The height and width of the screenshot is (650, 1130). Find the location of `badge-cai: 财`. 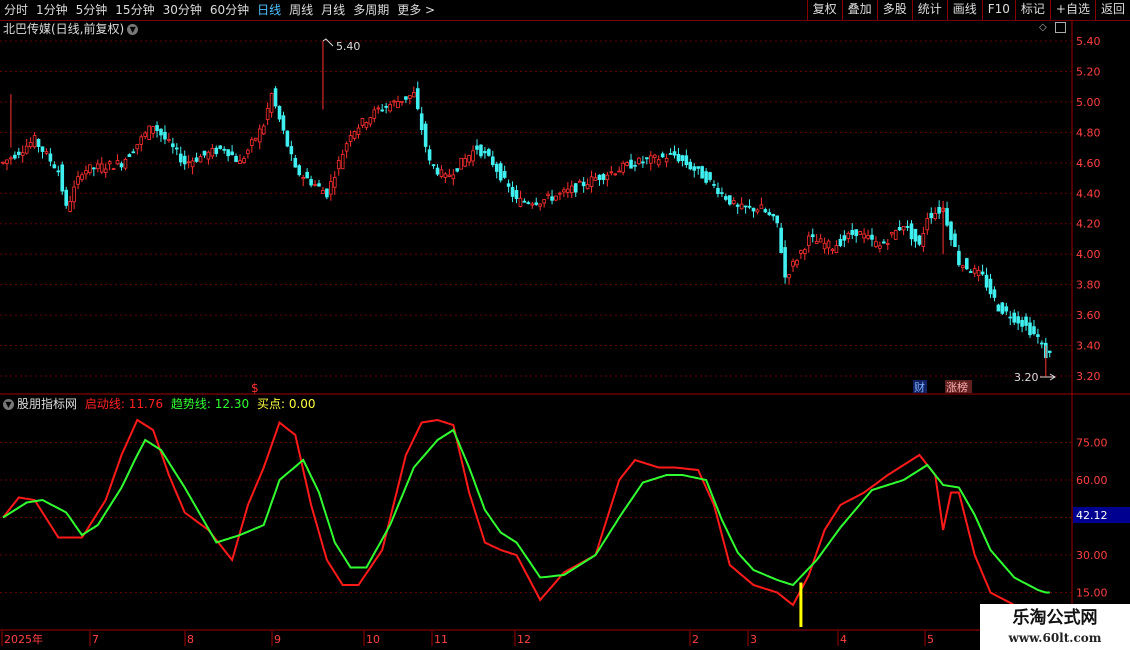

badge-cai: 财 is located at coordinates (919, 387).